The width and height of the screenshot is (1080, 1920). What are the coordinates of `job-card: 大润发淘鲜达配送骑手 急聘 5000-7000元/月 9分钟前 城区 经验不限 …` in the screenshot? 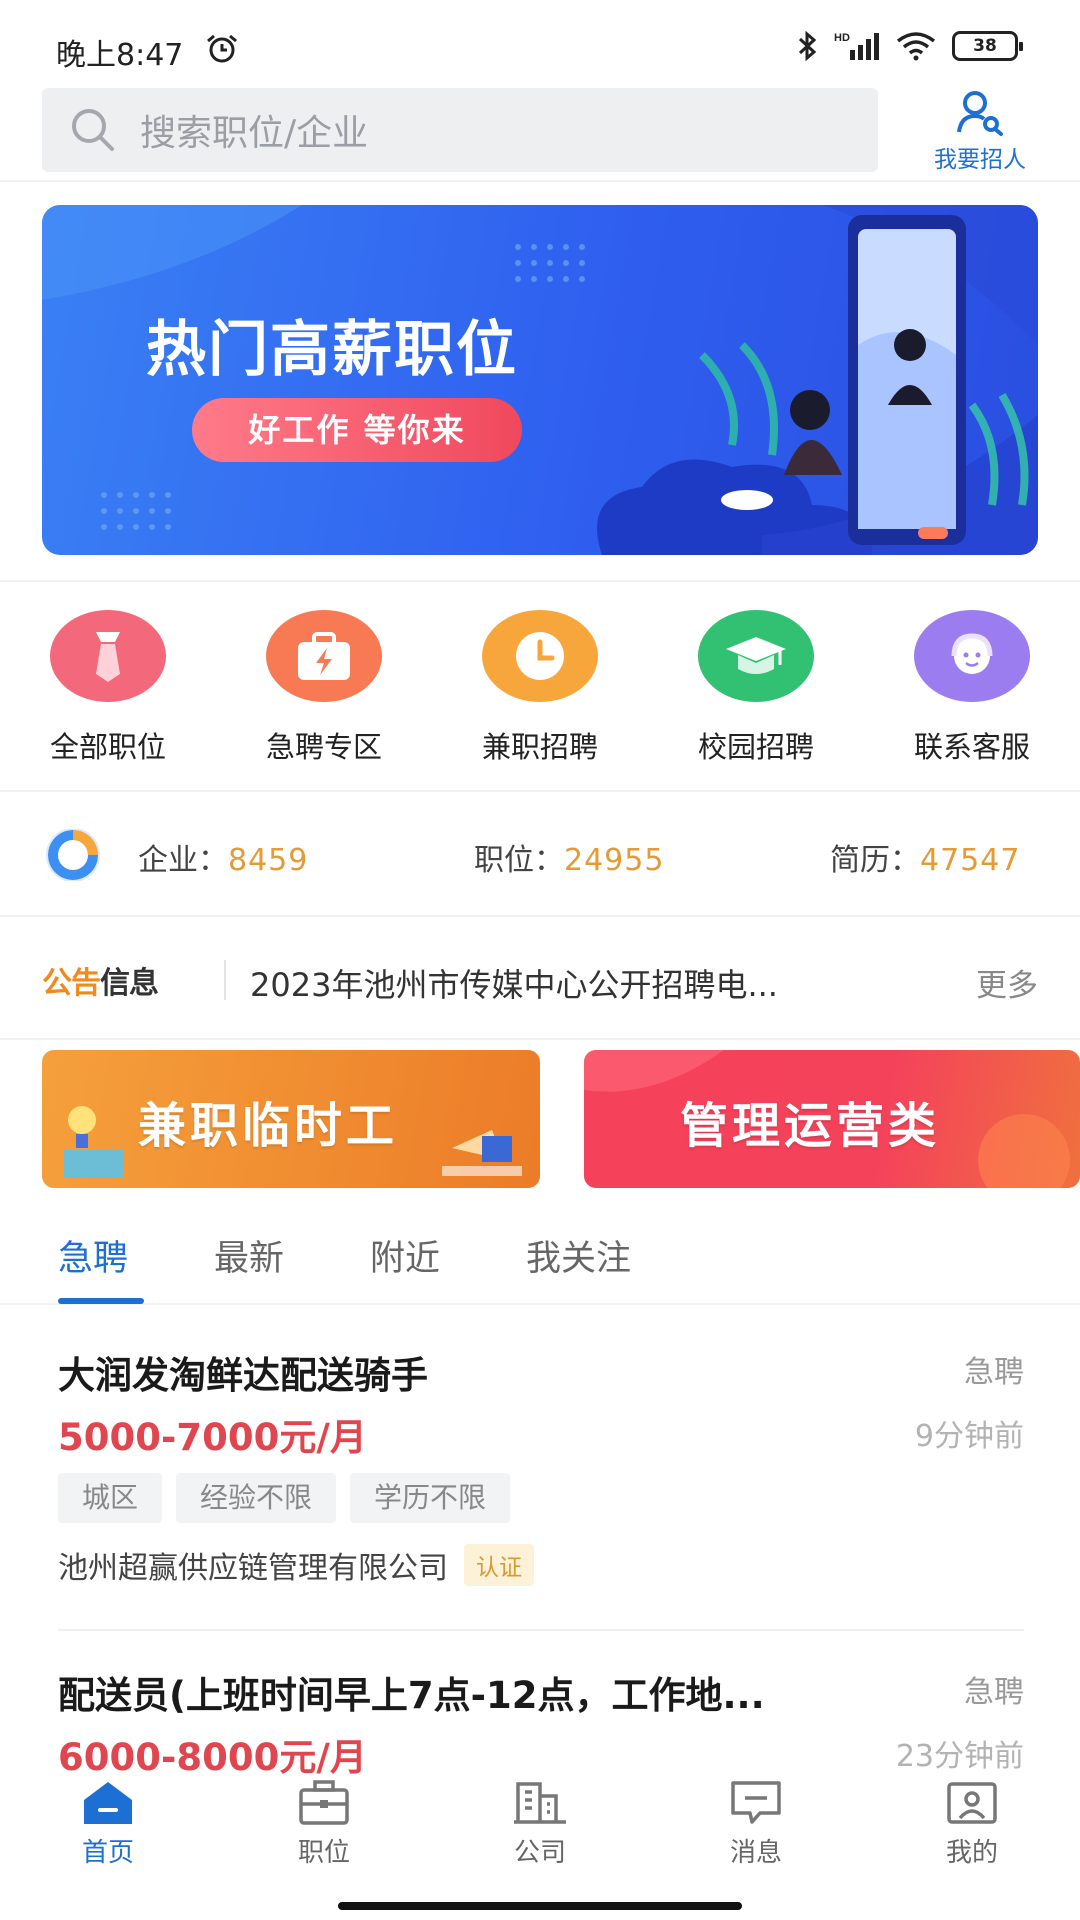 It's located at (541, 1490).